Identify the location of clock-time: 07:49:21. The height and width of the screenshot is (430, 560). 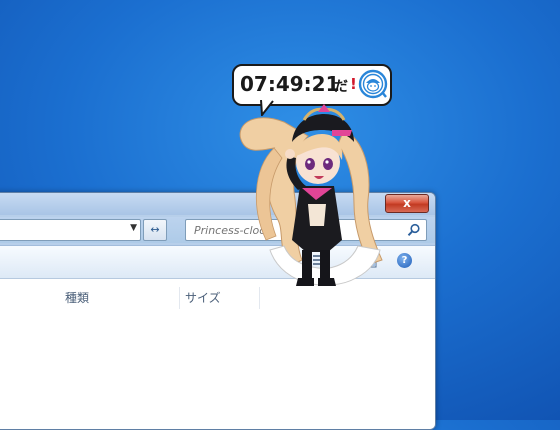
(290, 84).